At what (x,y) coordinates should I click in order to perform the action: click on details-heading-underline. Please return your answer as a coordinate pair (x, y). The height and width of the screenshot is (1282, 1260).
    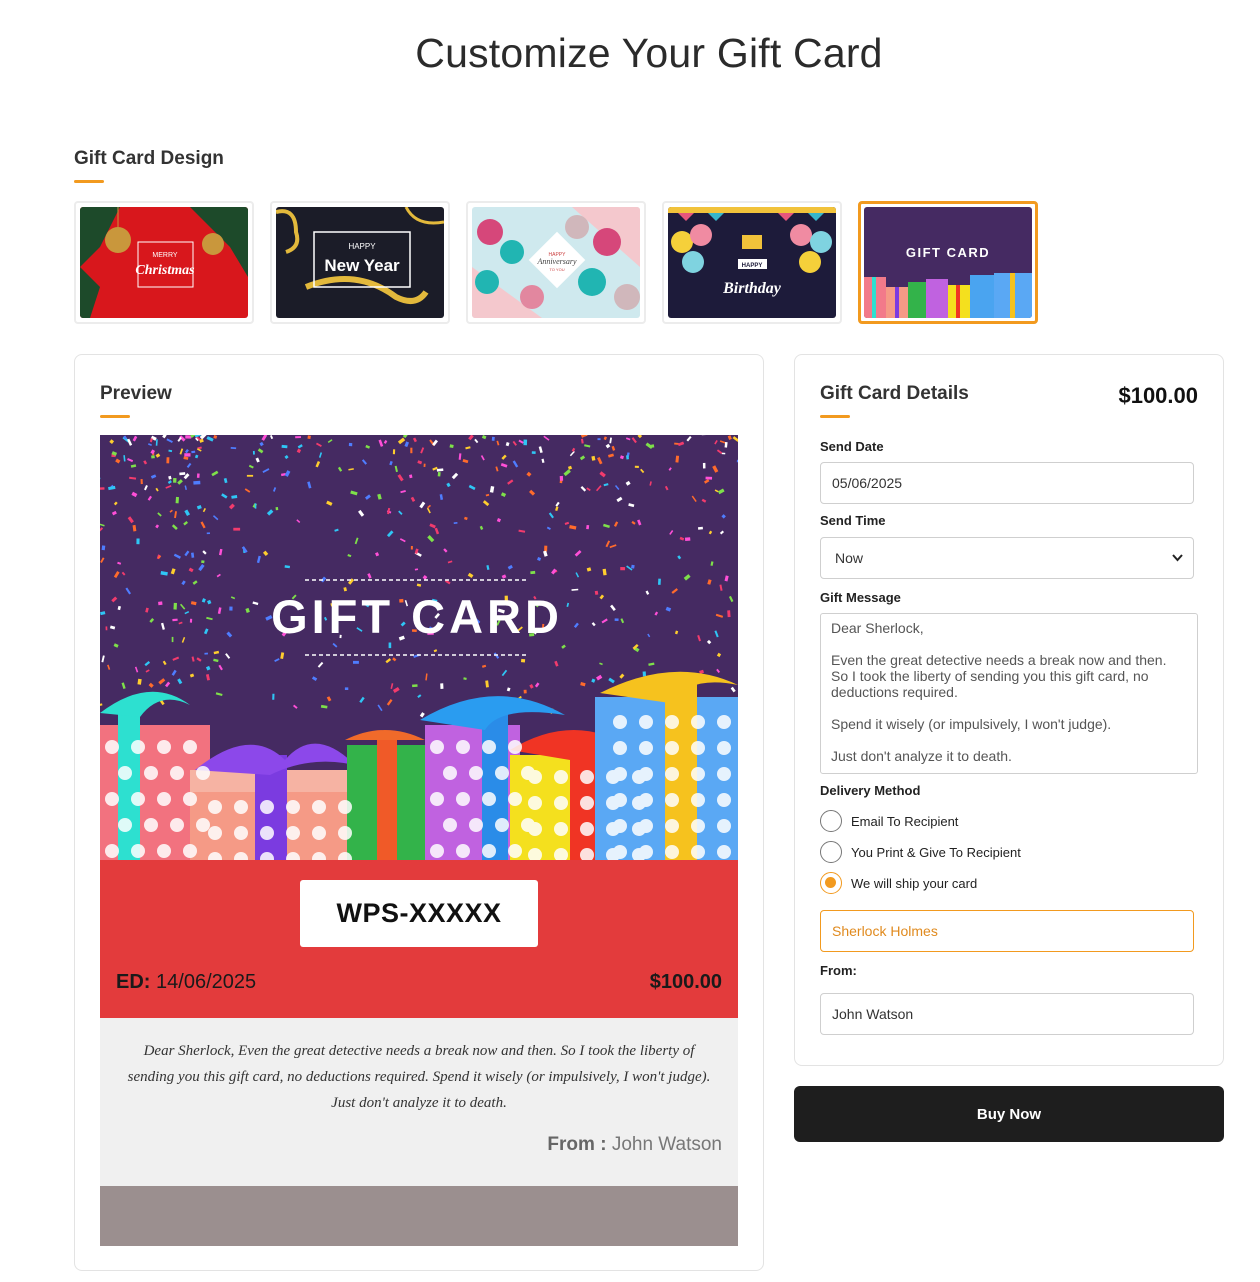
    Looking at the image, I should click on (835, 416).